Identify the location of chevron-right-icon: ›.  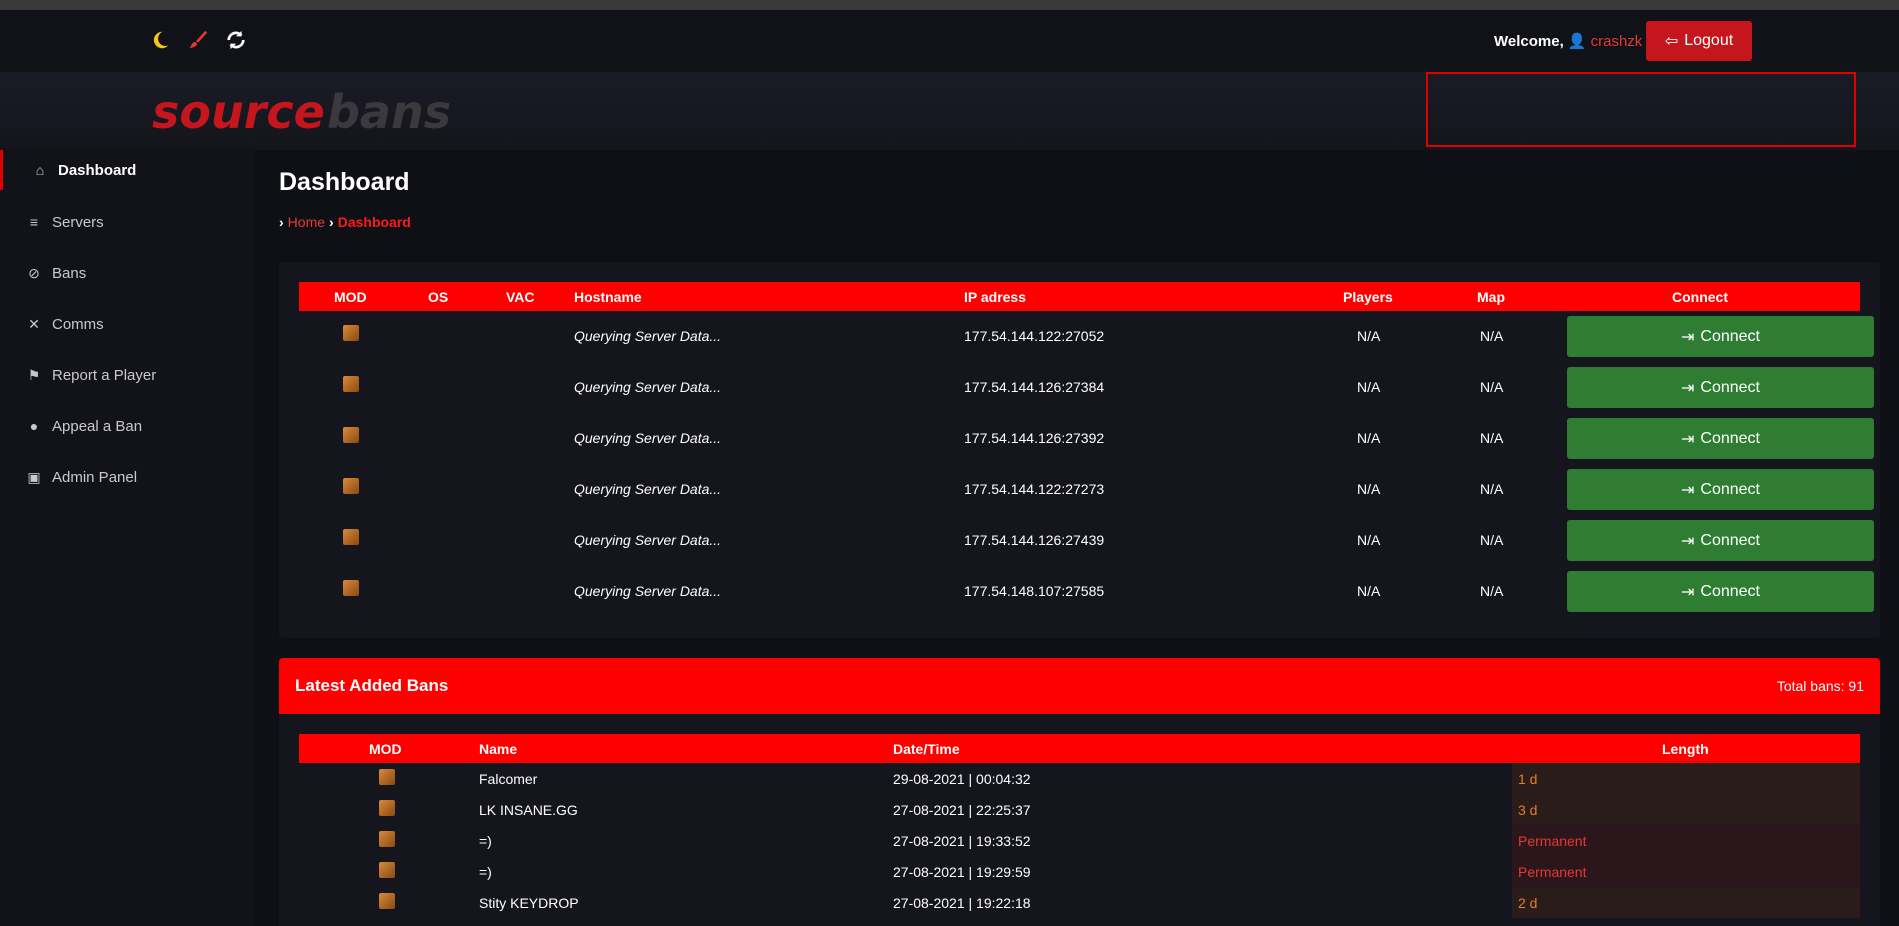
(281, 222).